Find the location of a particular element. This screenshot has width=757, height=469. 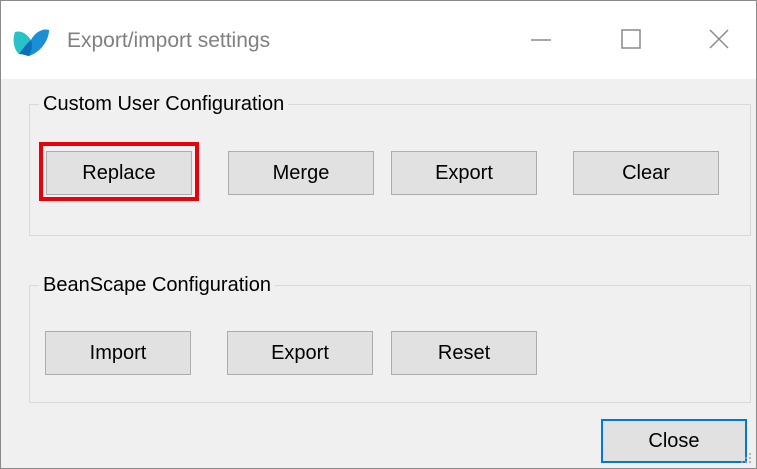

close-x-icon is located at coordinates (719, 39).